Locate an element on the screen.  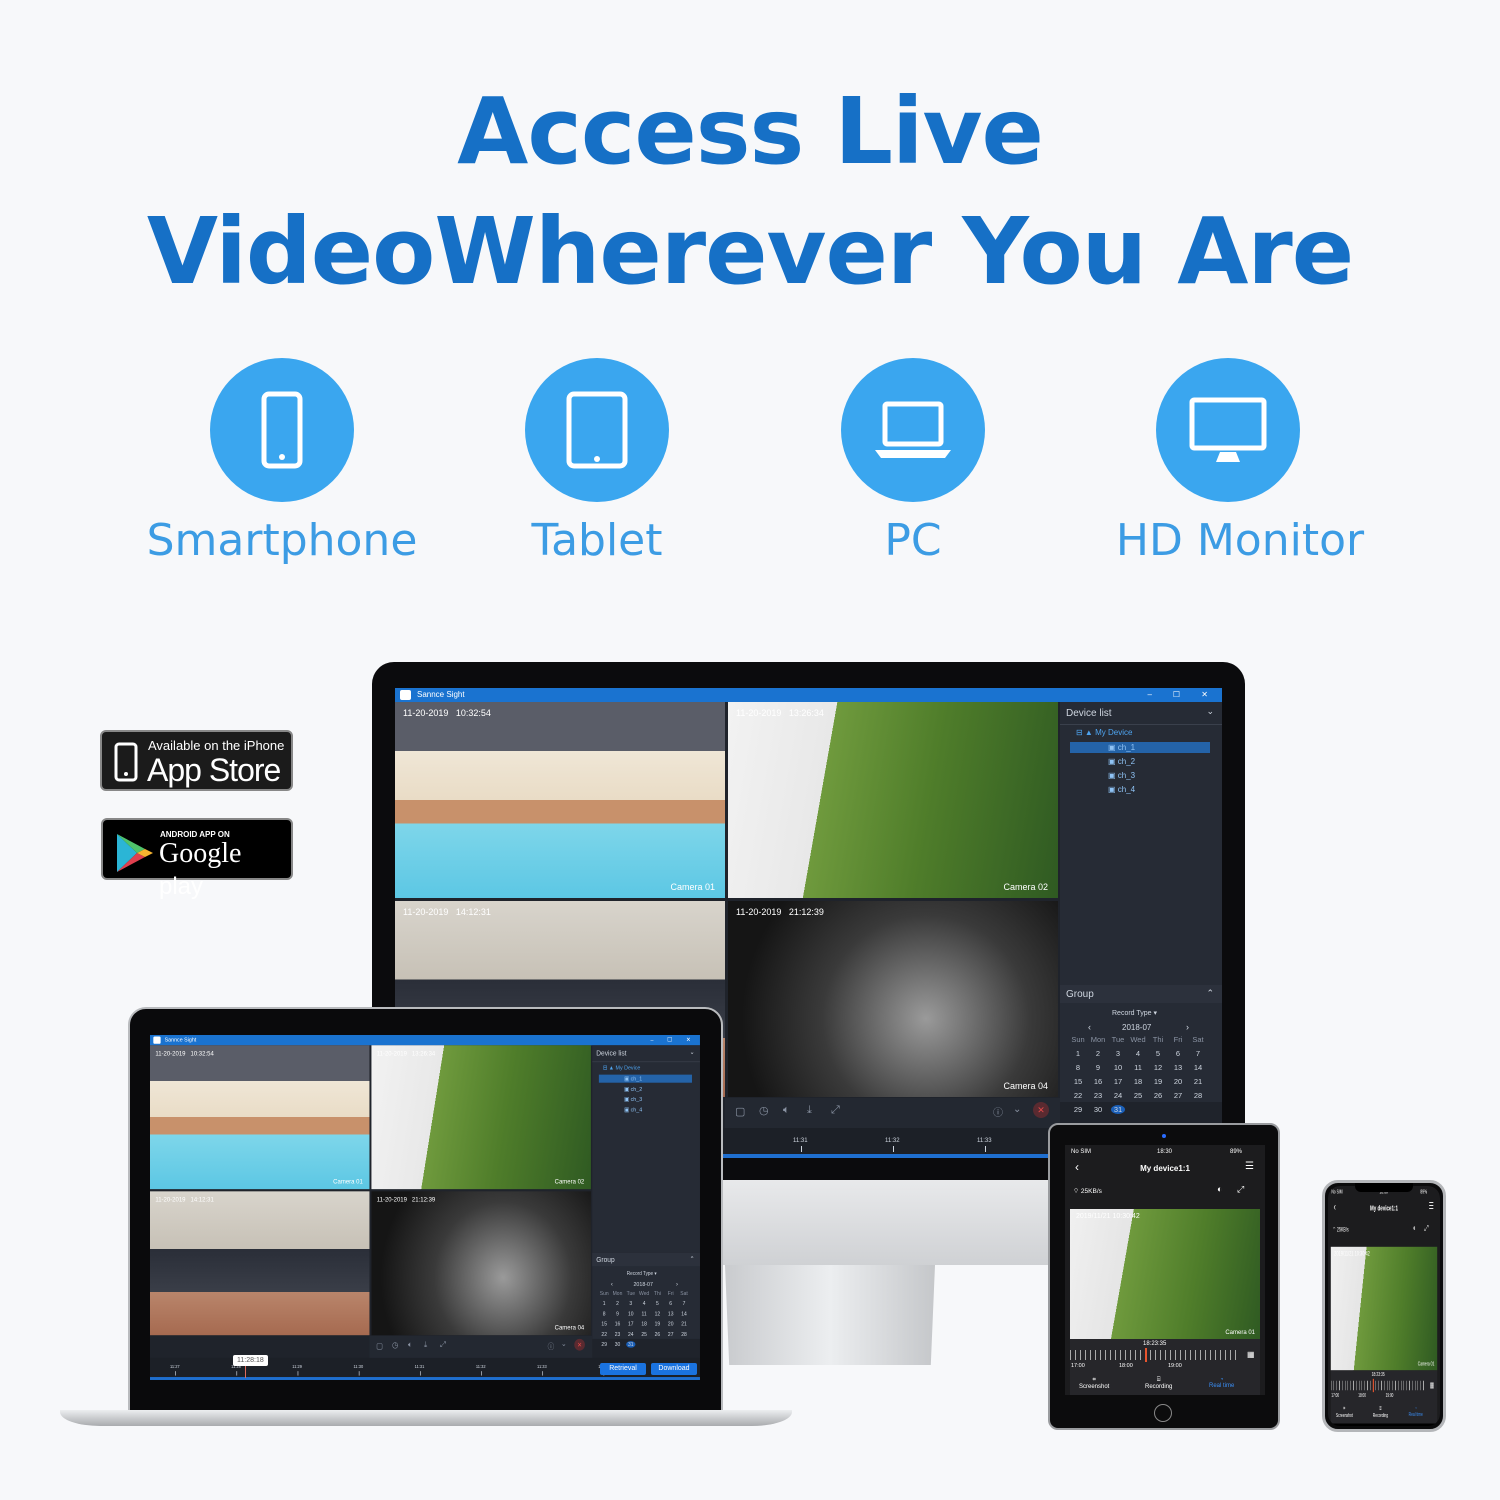
camera-tile-3: 11-20-2019 14:12:31 is located at coordinates (260, 1263).